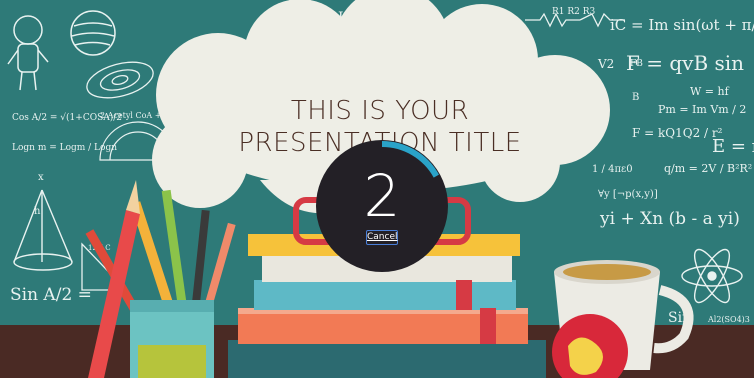  I want to click on formula-qm: q/m = 2V / B²R², so click(708, 168).